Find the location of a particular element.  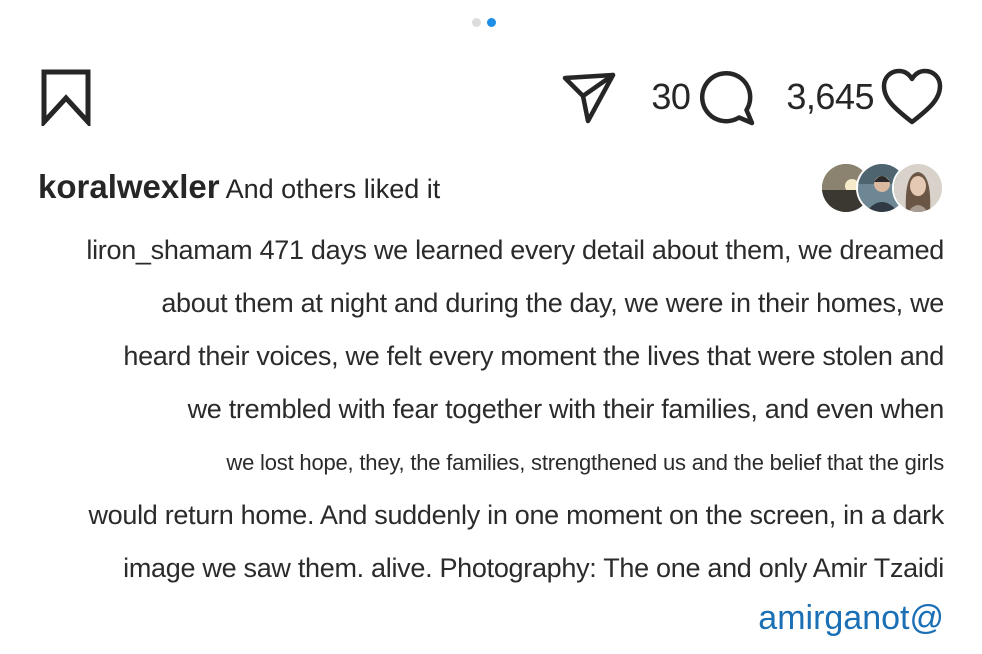

heart-icon is located at coordinates (912, 96).